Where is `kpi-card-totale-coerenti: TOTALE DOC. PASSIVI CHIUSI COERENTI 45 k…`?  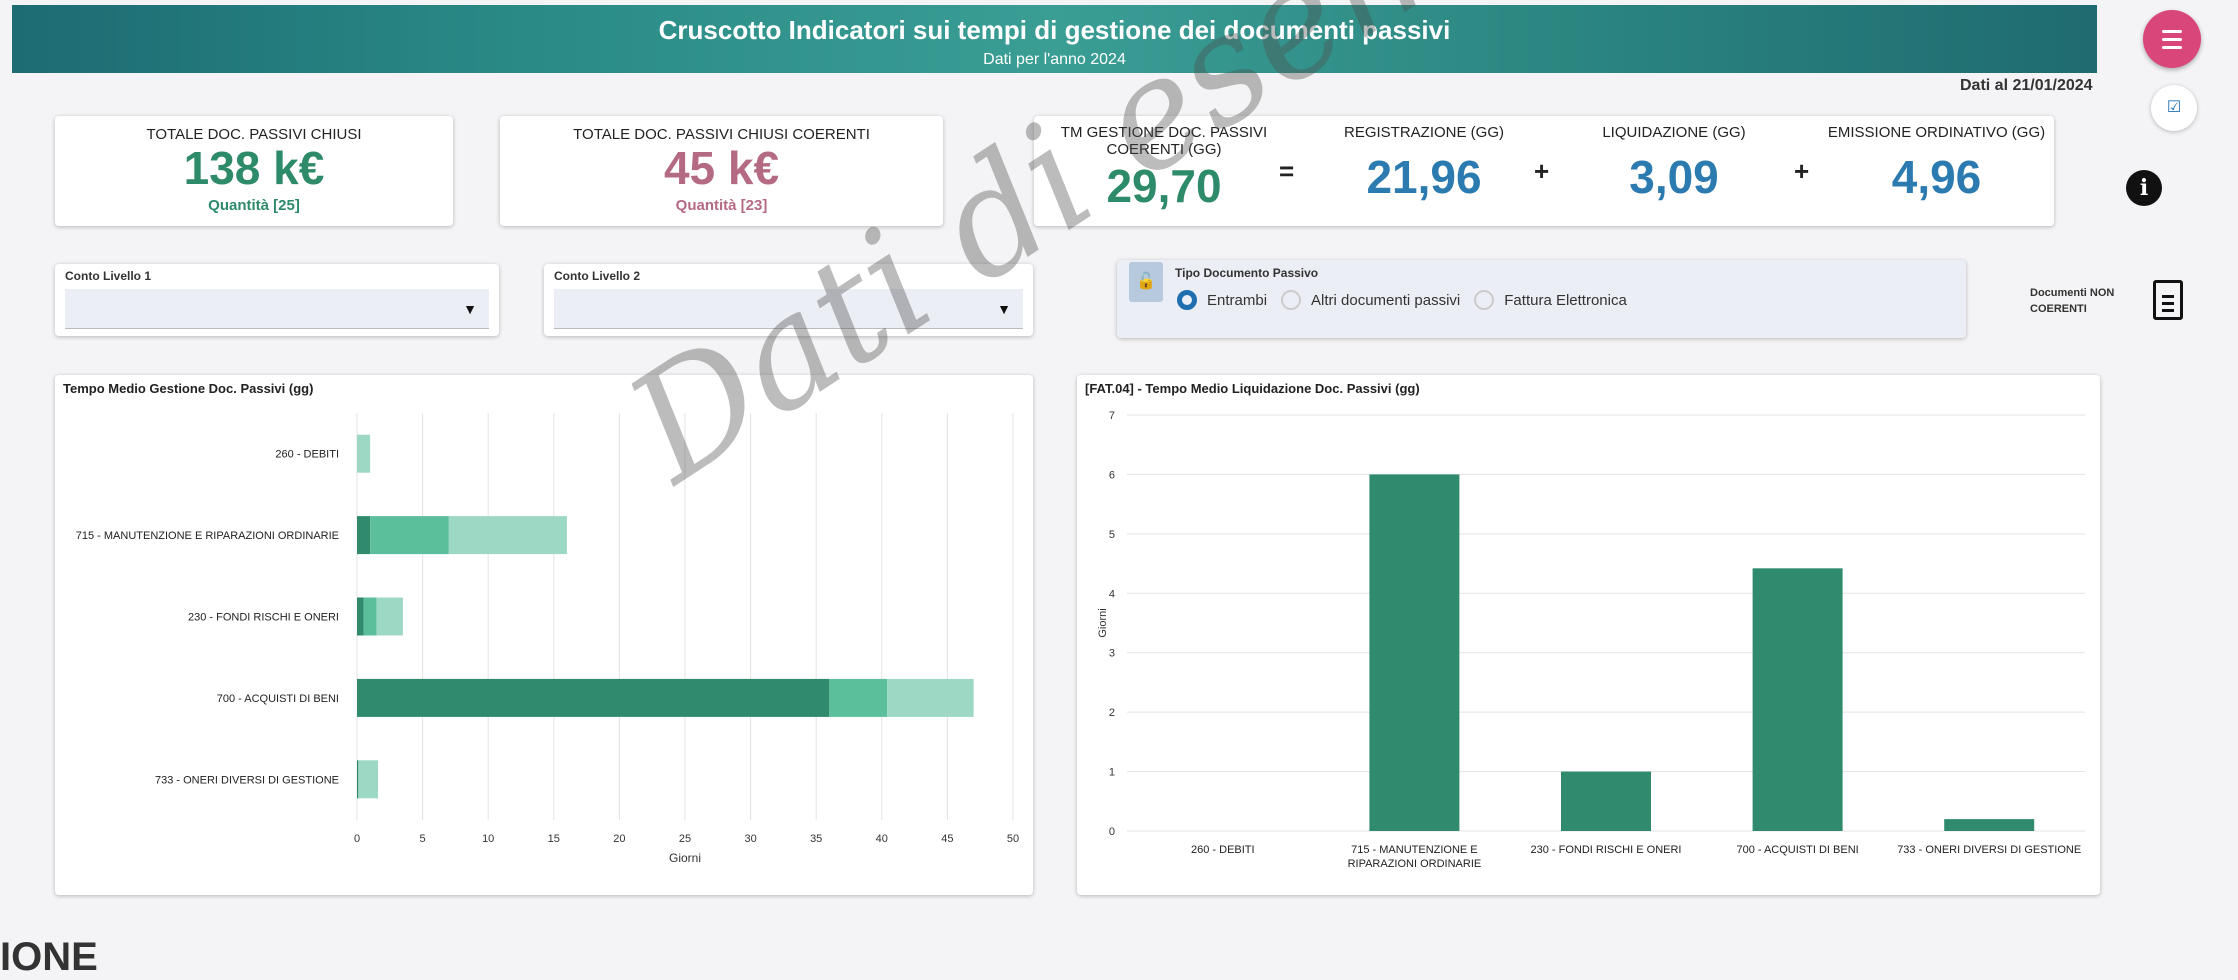
kpi-card-totale-coerenti: TOTALE DOC. PASSIVI CHIUSI COERENTI 45 k… is located at coordinates (721, 171).